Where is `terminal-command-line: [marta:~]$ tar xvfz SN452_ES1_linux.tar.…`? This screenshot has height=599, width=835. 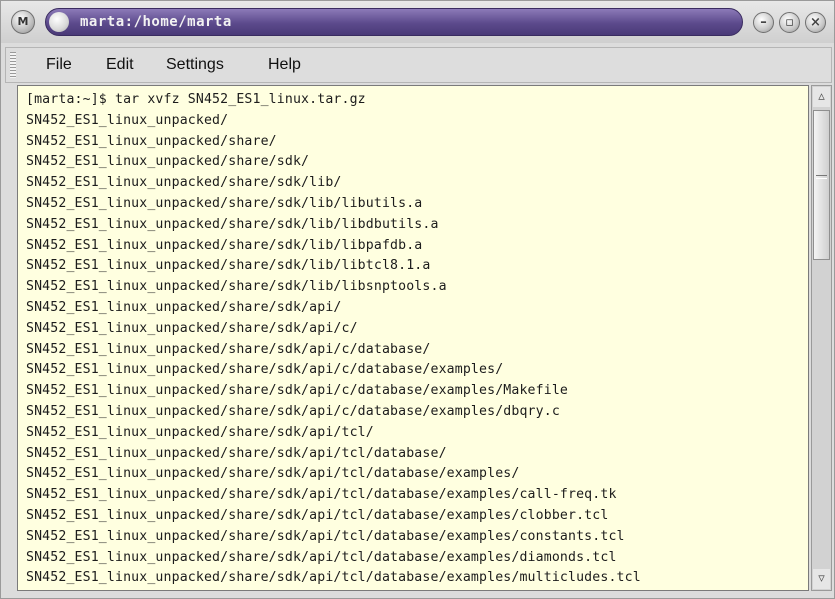
terminal-command-line: [marta:~]$ tar xvfz SN452_ES1_linux.tar.… is located at coordinates (196, 99).